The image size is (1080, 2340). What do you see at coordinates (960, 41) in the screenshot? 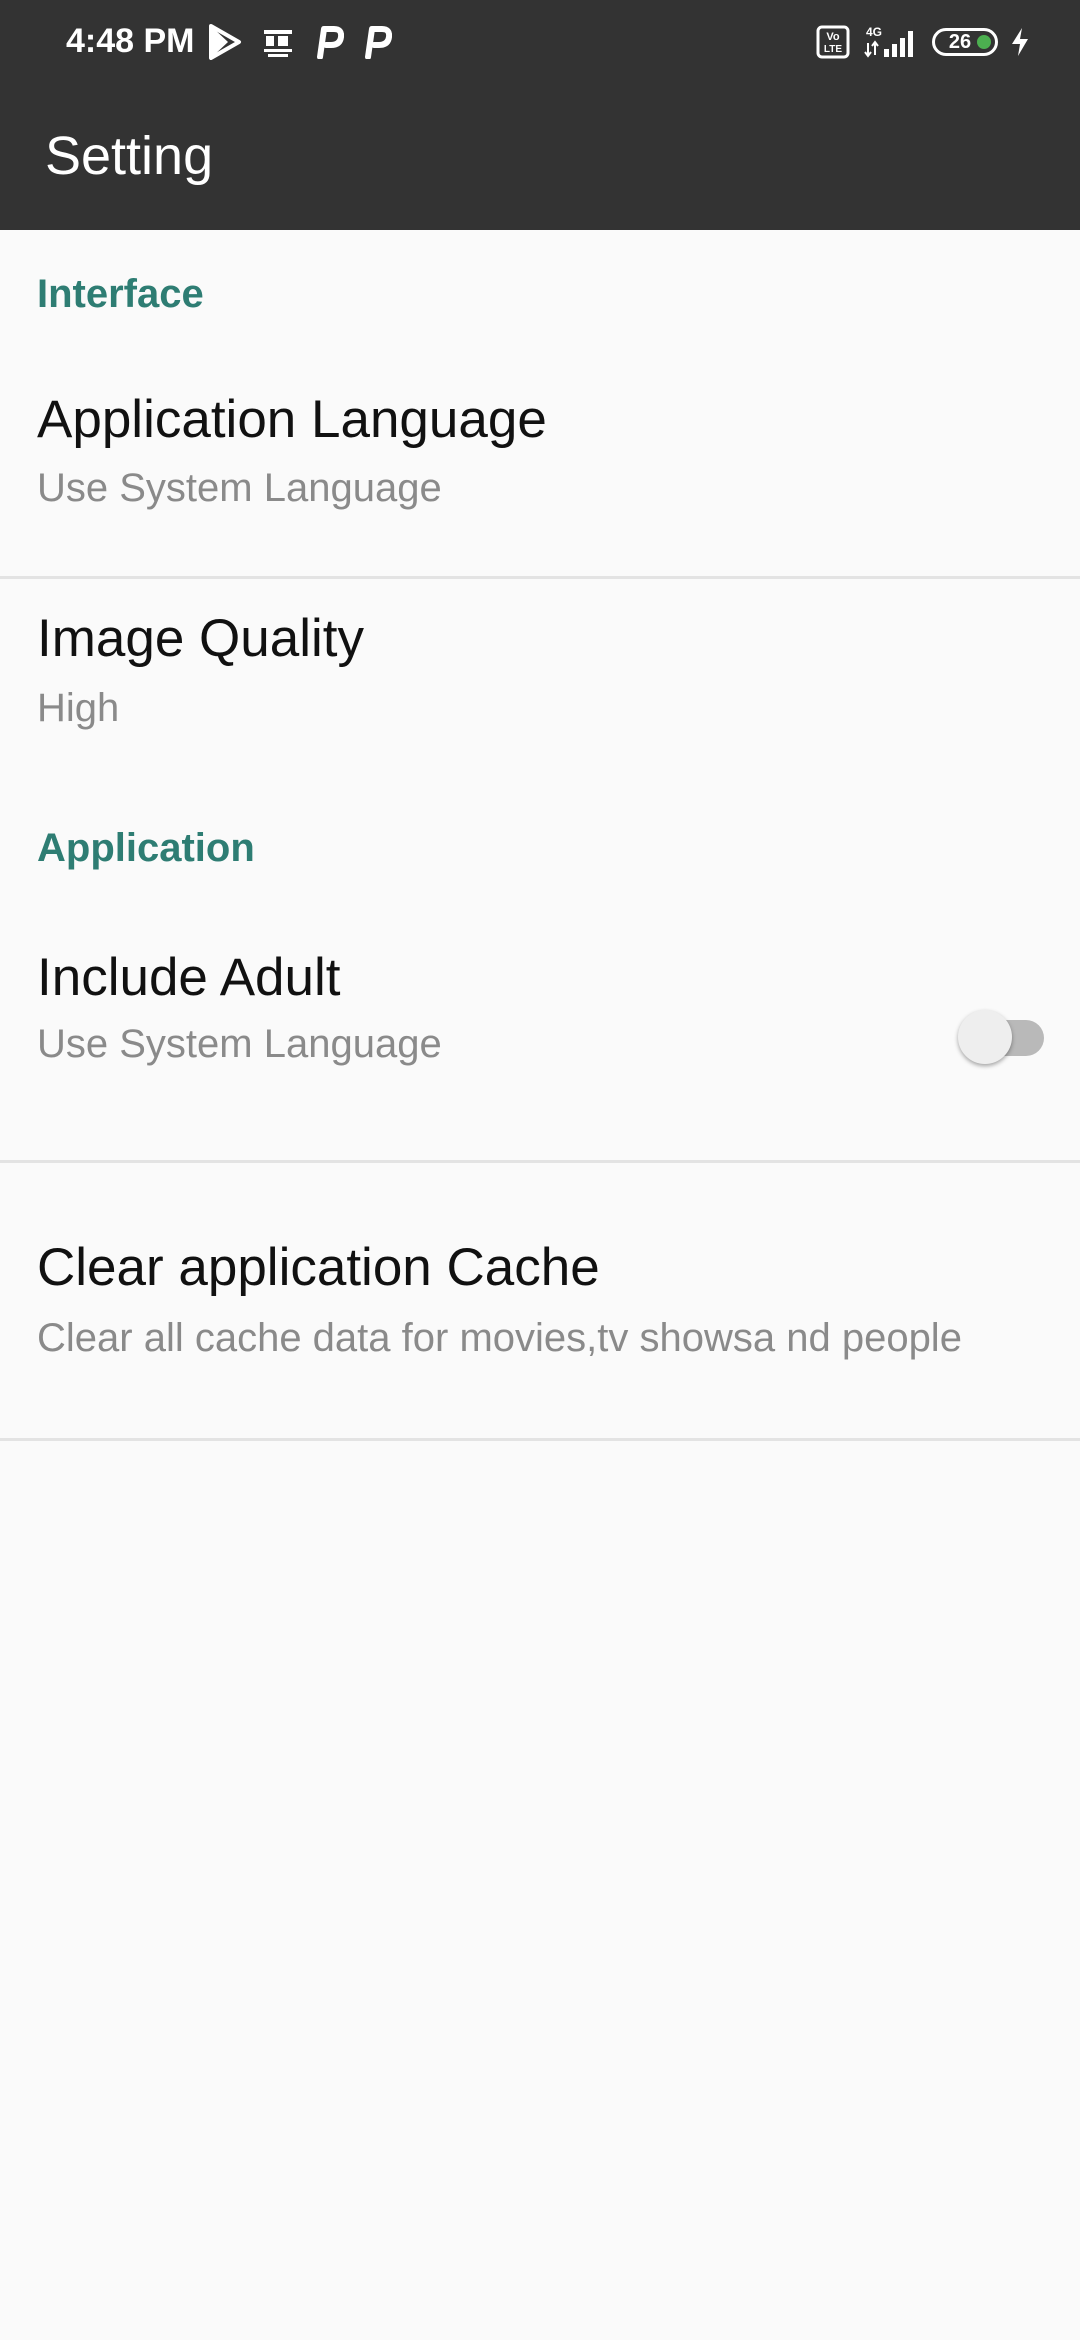
I see `battery-level: 26` at bounding box center [960, 41].